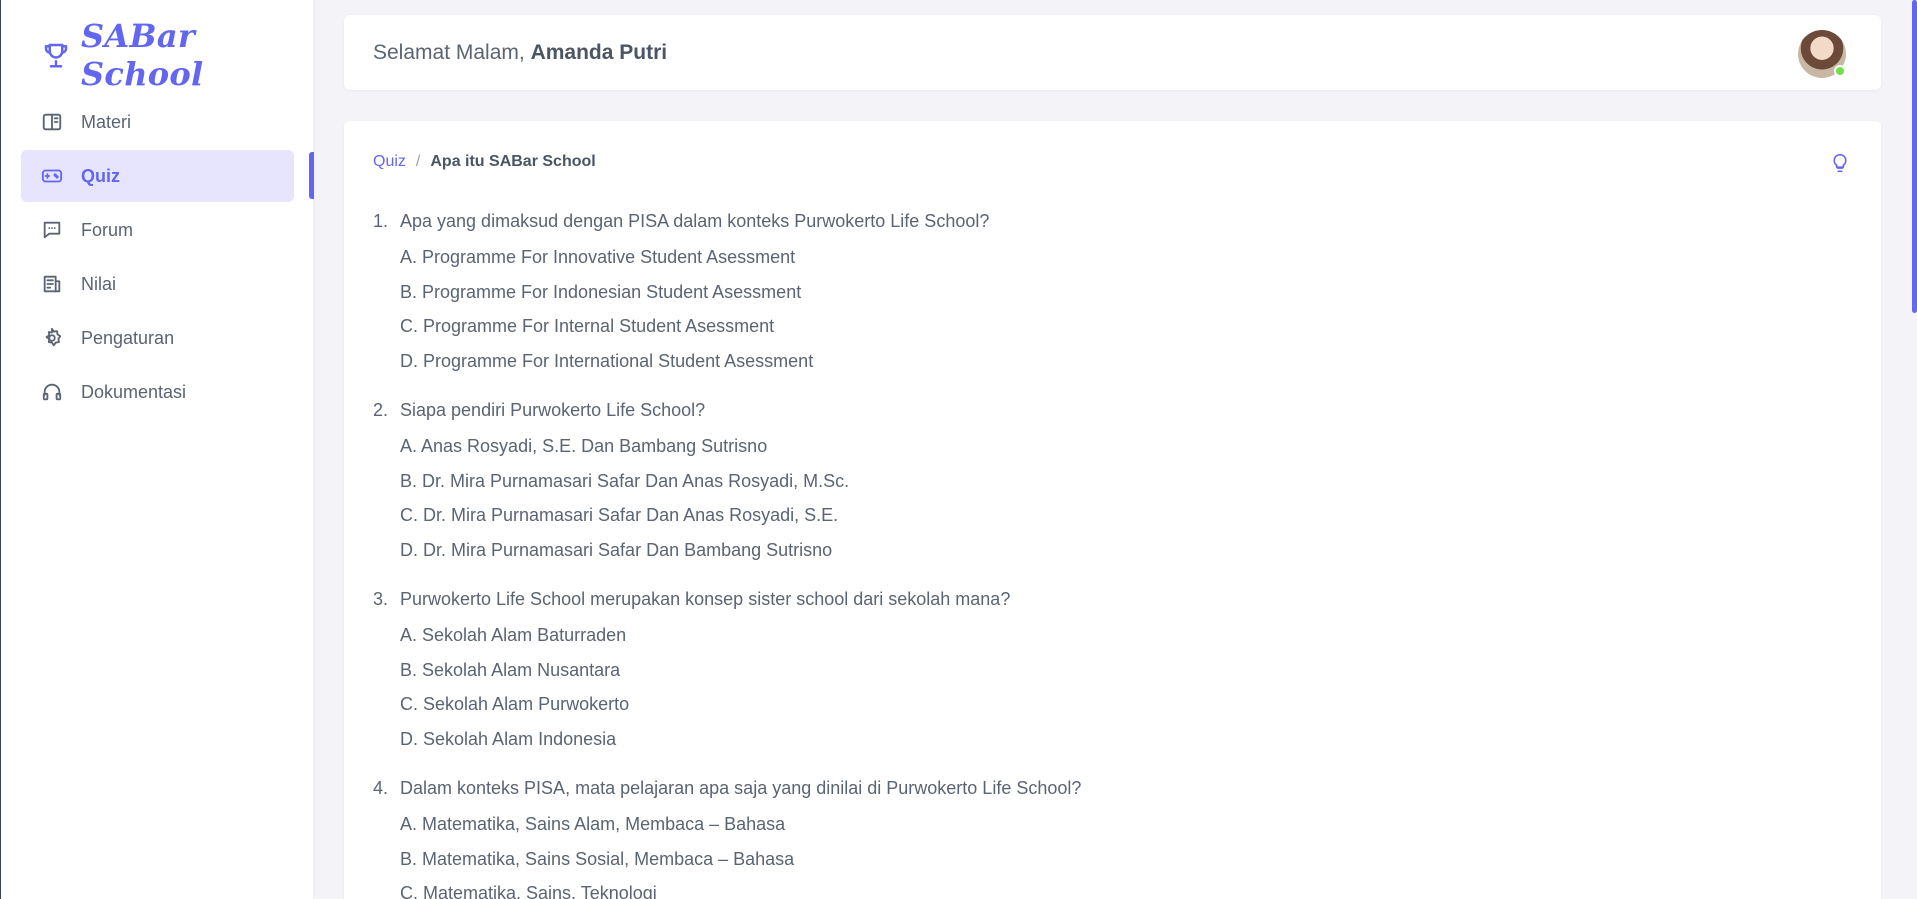 This screenshot has height=899, width=1917. What do you see at coordinates (52, 230) in the screenshot?
I see `message-dots-icon` at bounding box center [52, 230].